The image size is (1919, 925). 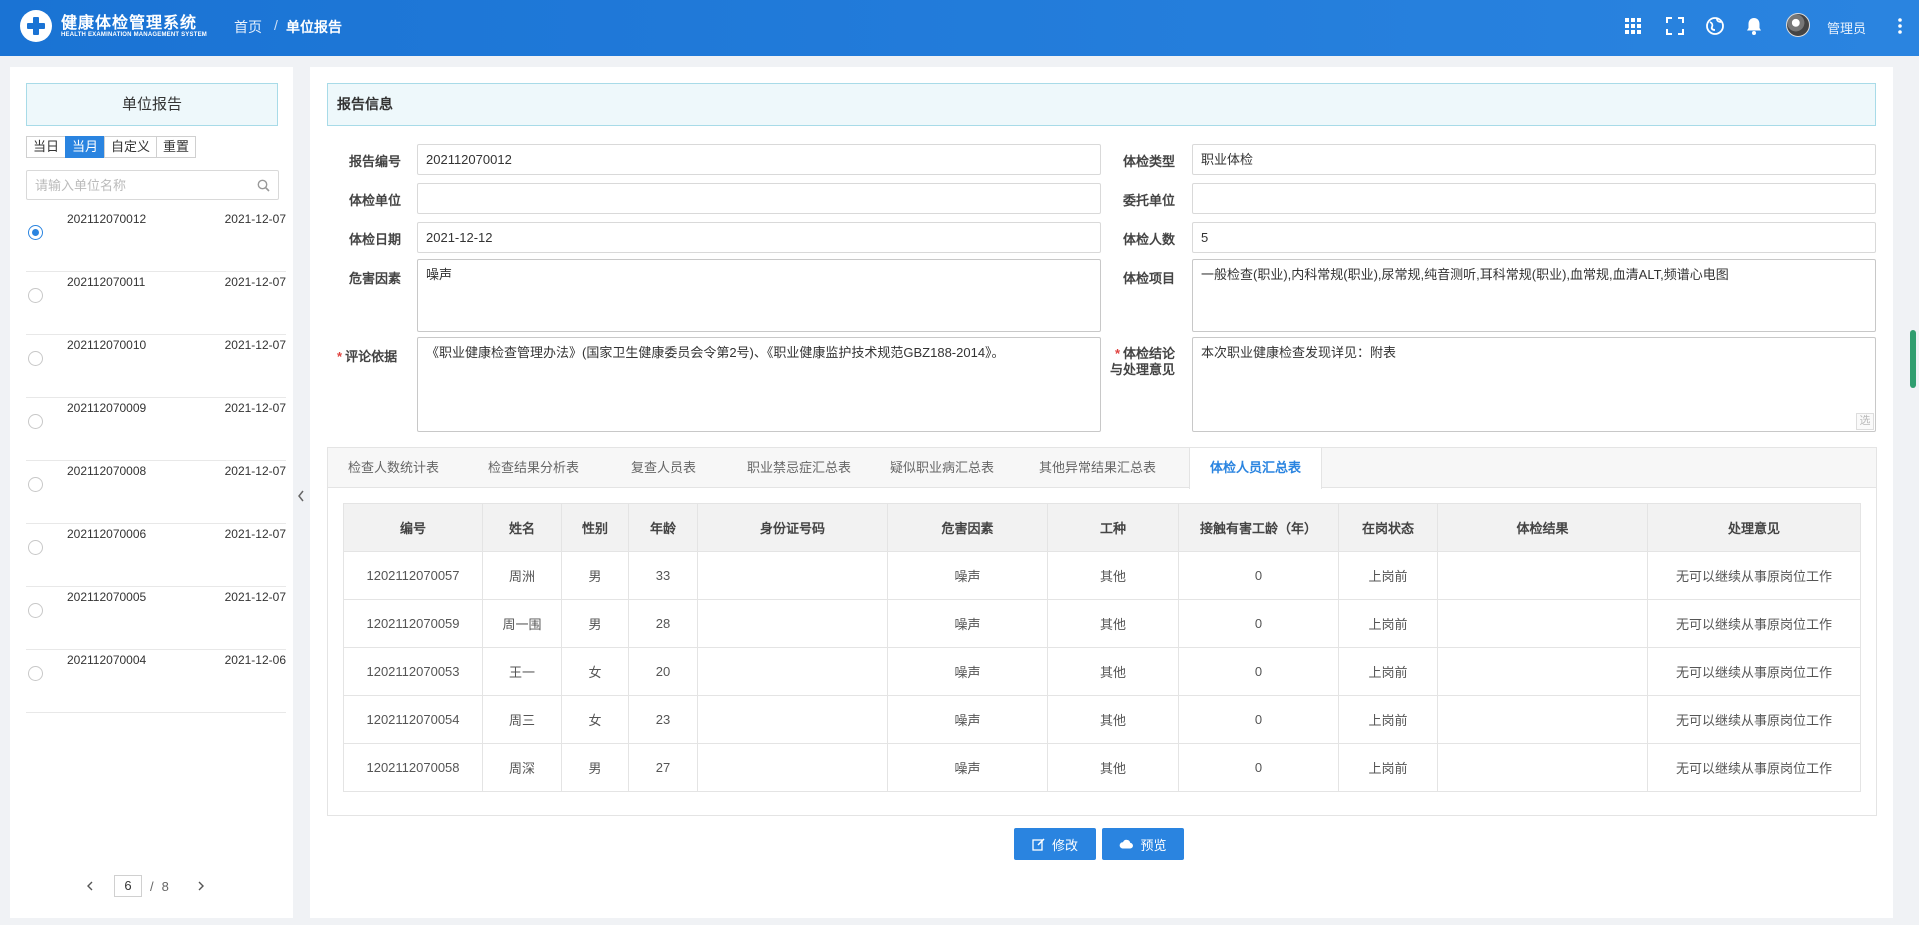 What do you see at coordinates (1865, 421) in the screenshot?
I see `pick-conclusion-button: 选` at bounding box center [1865, 421].